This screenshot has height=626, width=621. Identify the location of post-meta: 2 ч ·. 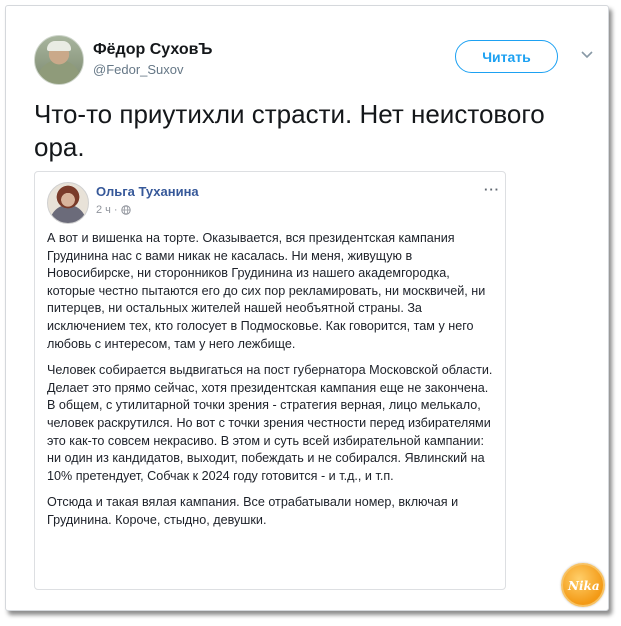
(113, 210).